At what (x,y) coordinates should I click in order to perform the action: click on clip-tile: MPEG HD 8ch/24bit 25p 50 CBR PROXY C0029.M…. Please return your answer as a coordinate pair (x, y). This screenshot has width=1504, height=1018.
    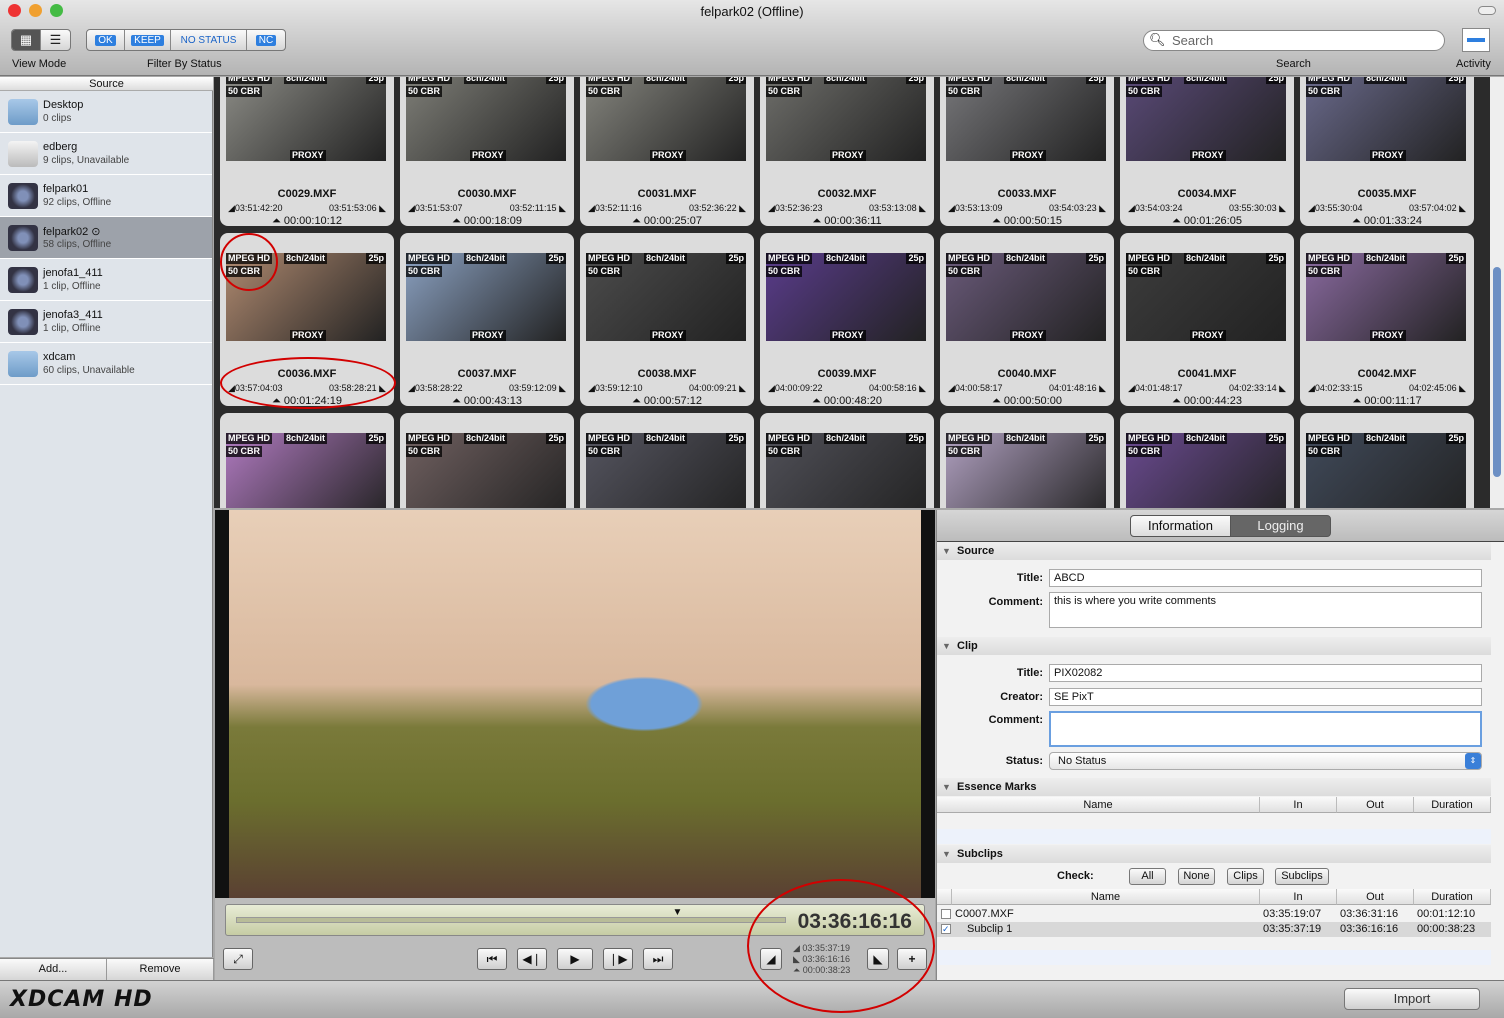
    Looking at the image, I should click on (307, 152).